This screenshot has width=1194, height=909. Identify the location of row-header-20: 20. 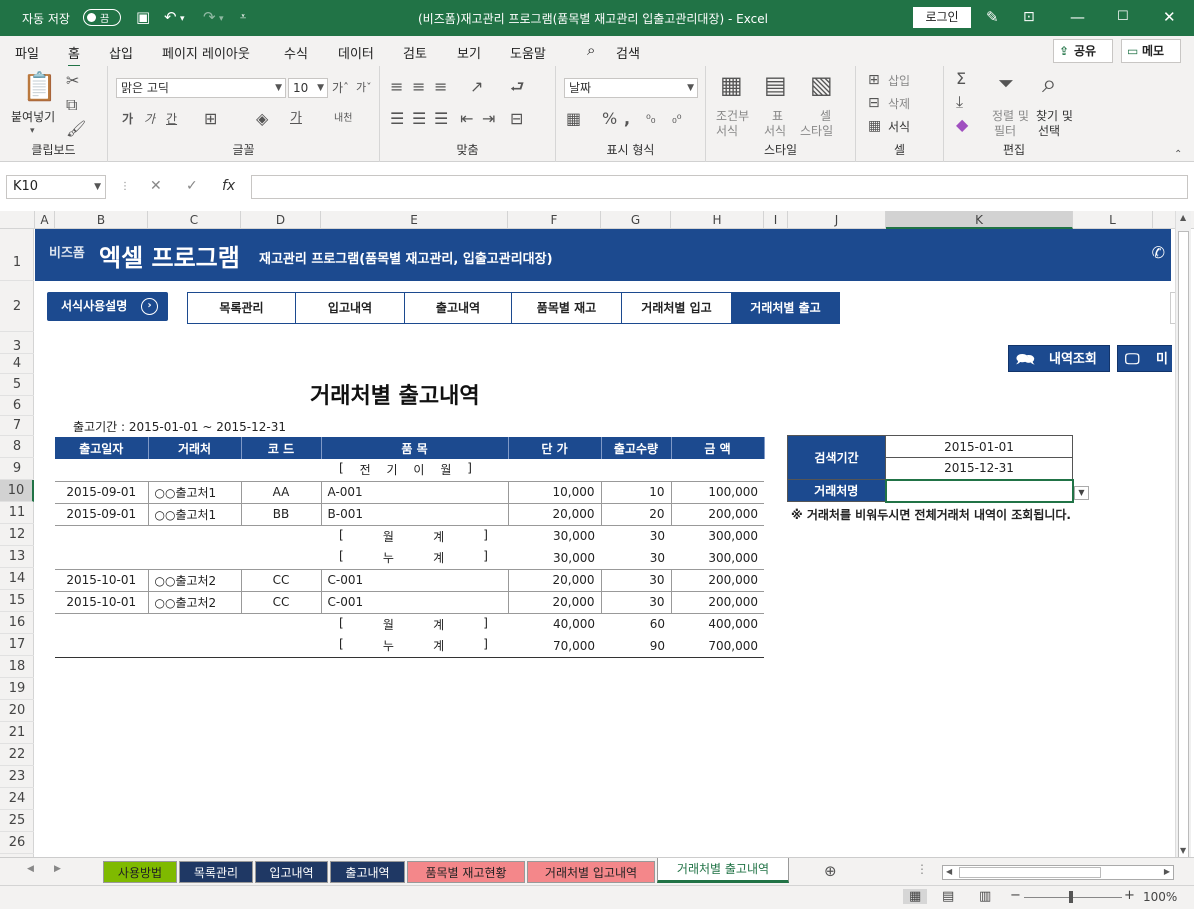
(17, 711).